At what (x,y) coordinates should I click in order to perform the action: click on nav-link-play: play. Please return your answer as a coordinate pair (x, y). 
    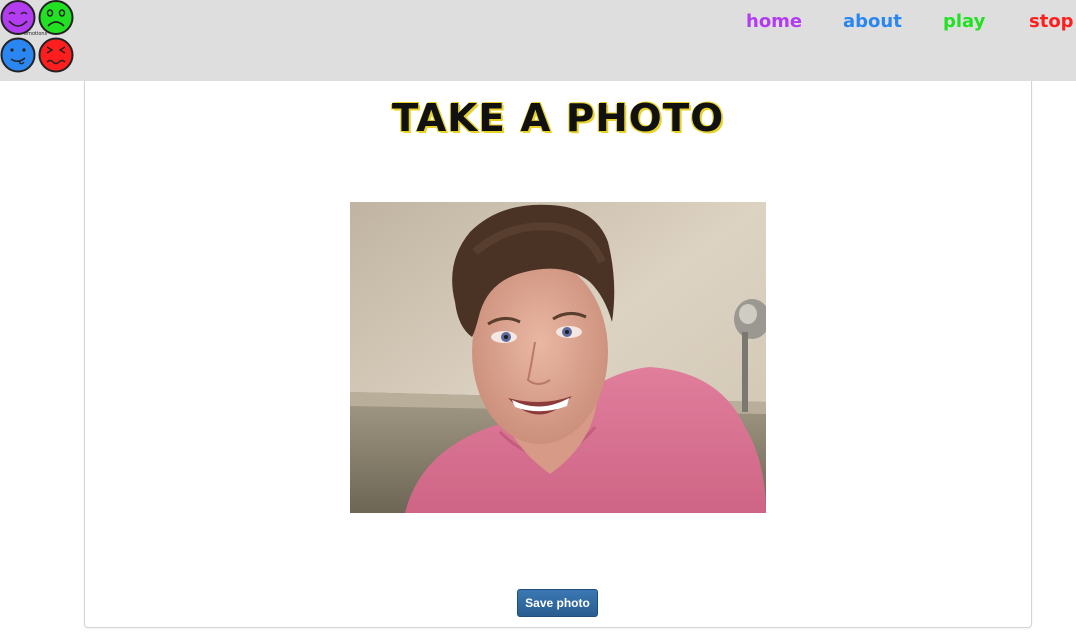
    Looking at the image, I should click on (964, 21).